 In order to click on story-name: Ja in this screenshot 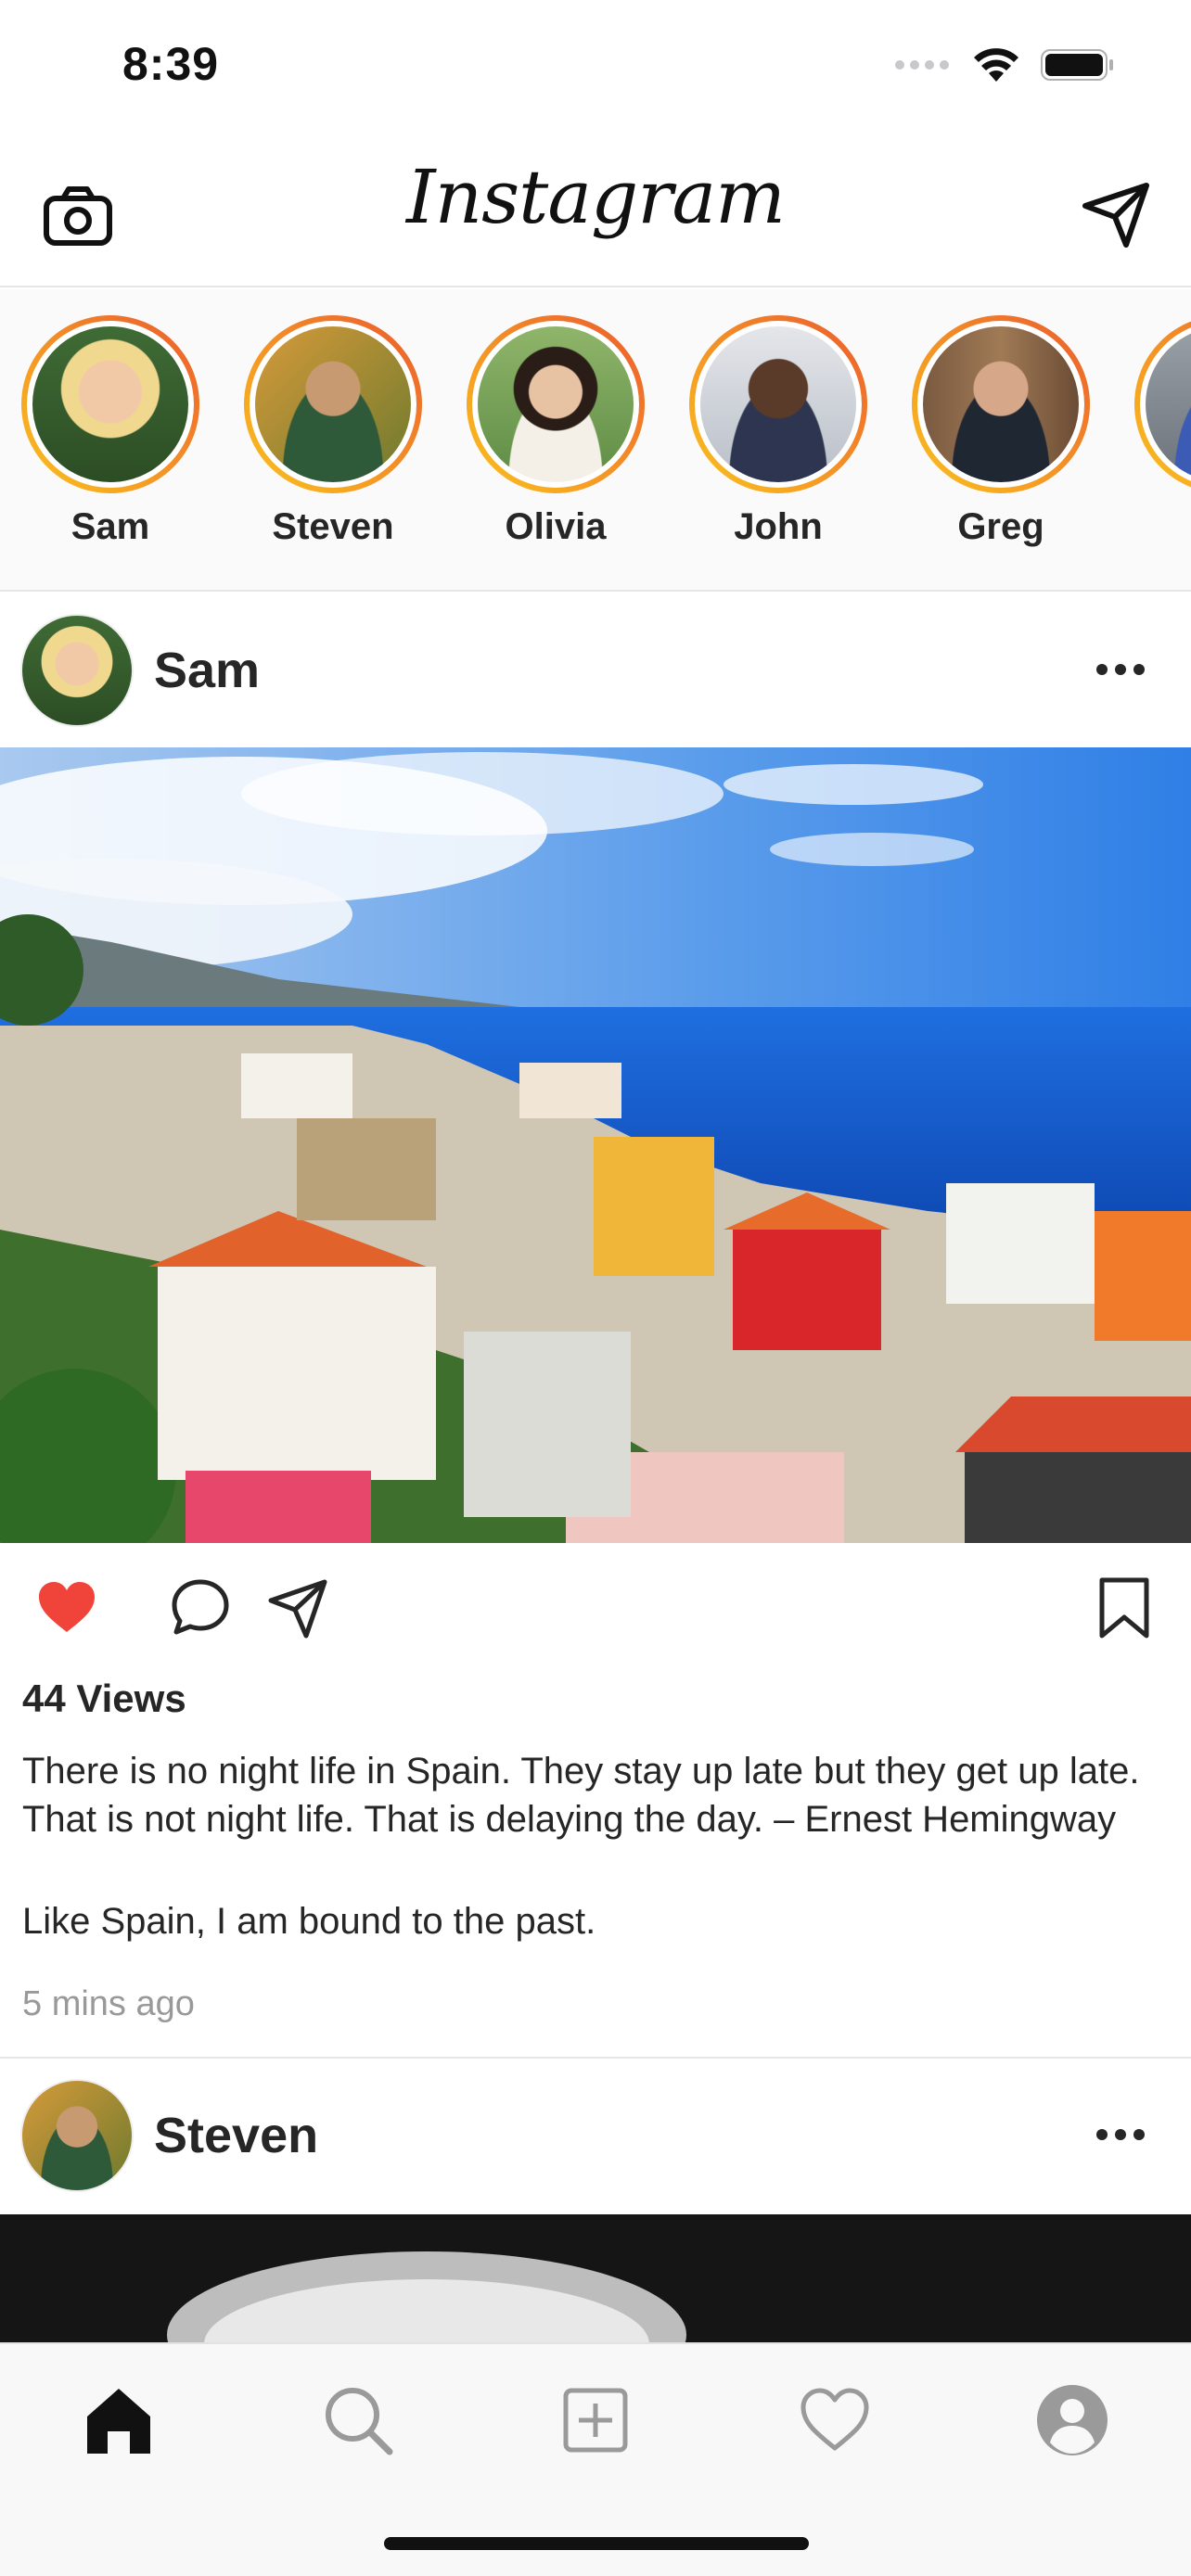, I will do `click(1162, 527)`.